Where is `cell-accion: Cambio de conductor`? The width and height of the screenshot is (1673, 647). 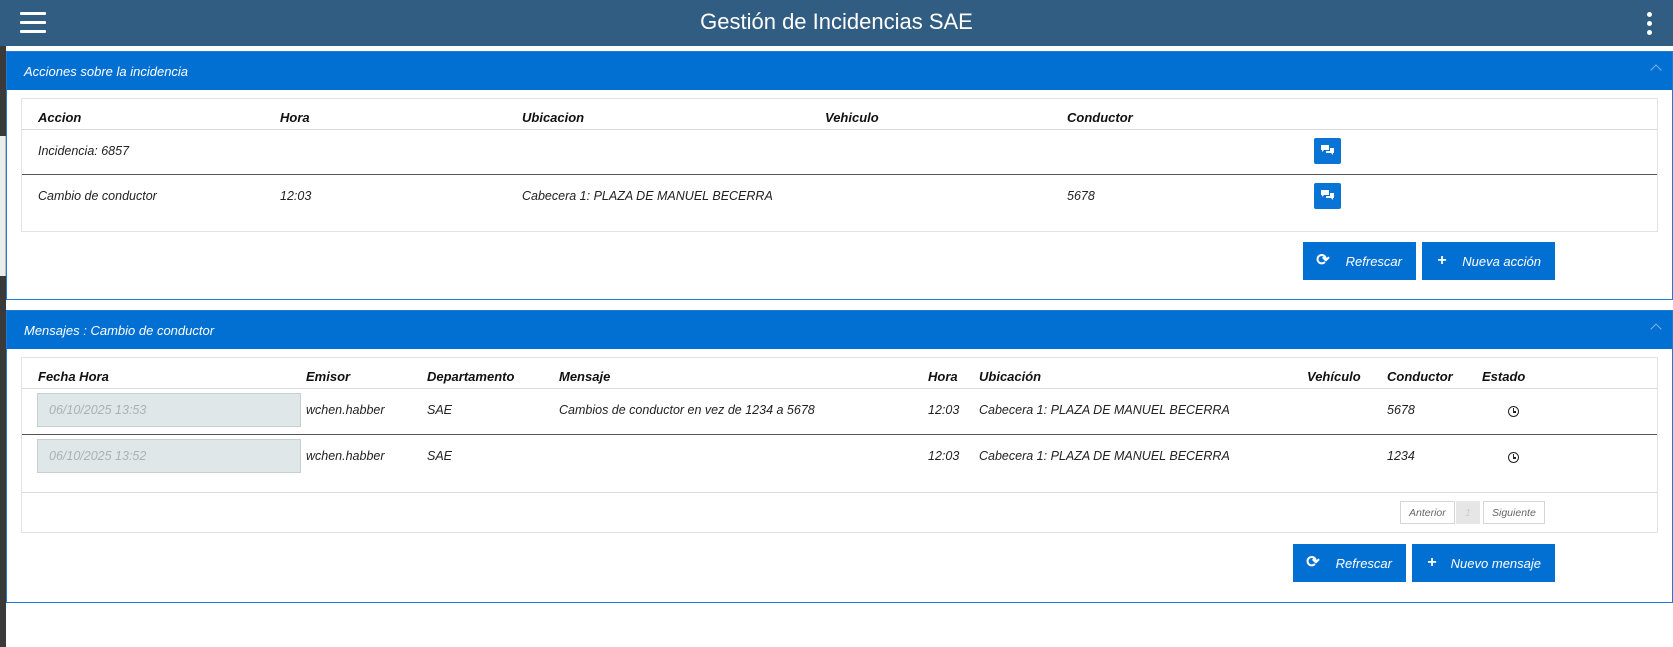 cell-accion: Cambio de conductor is located at coordinates (97, 196).